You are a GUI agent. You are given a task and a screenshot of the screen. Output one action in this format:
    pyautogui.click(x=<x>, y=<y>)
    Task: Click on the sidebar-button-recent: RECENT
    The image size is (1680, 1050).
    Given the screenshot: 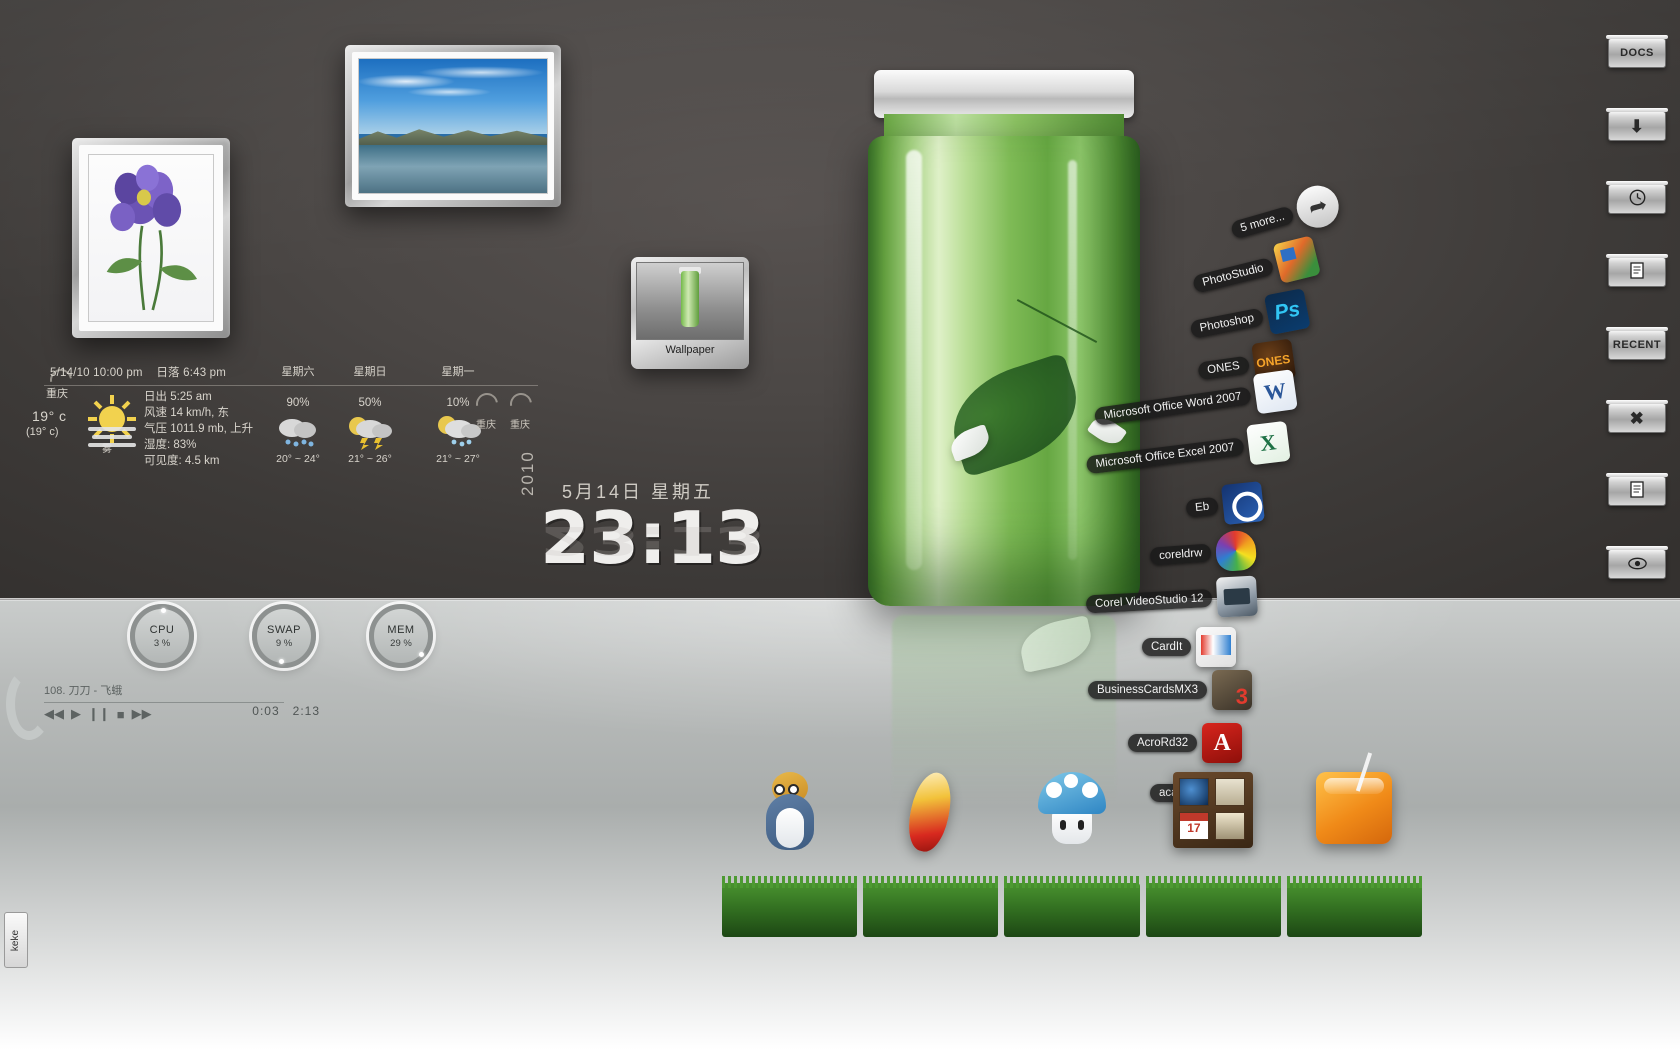 What is the action you would take?
    pyautogui.click(x=1637, y=343)
    